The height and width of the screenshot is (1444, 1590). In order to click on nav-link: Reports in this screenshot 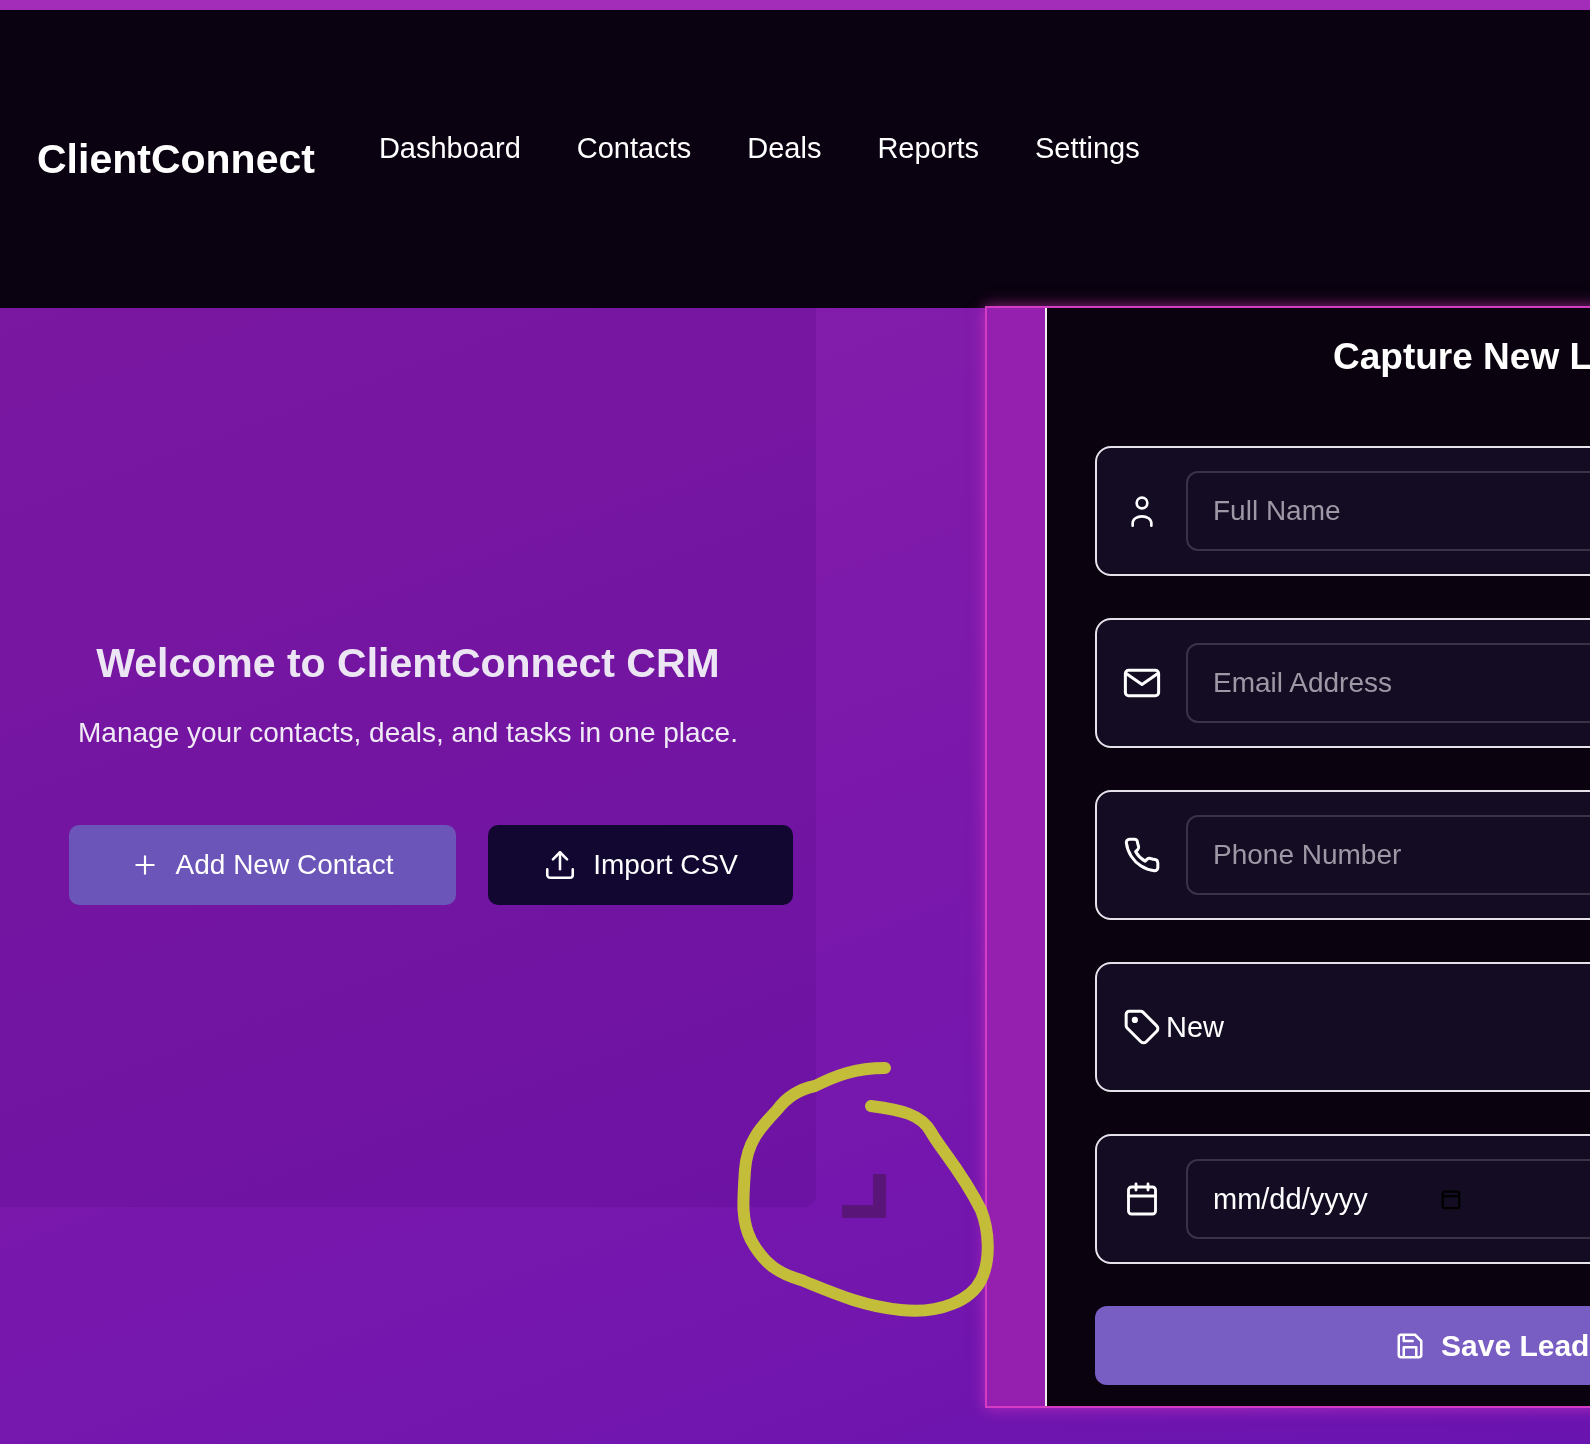, I will do `click(928, 148)`.